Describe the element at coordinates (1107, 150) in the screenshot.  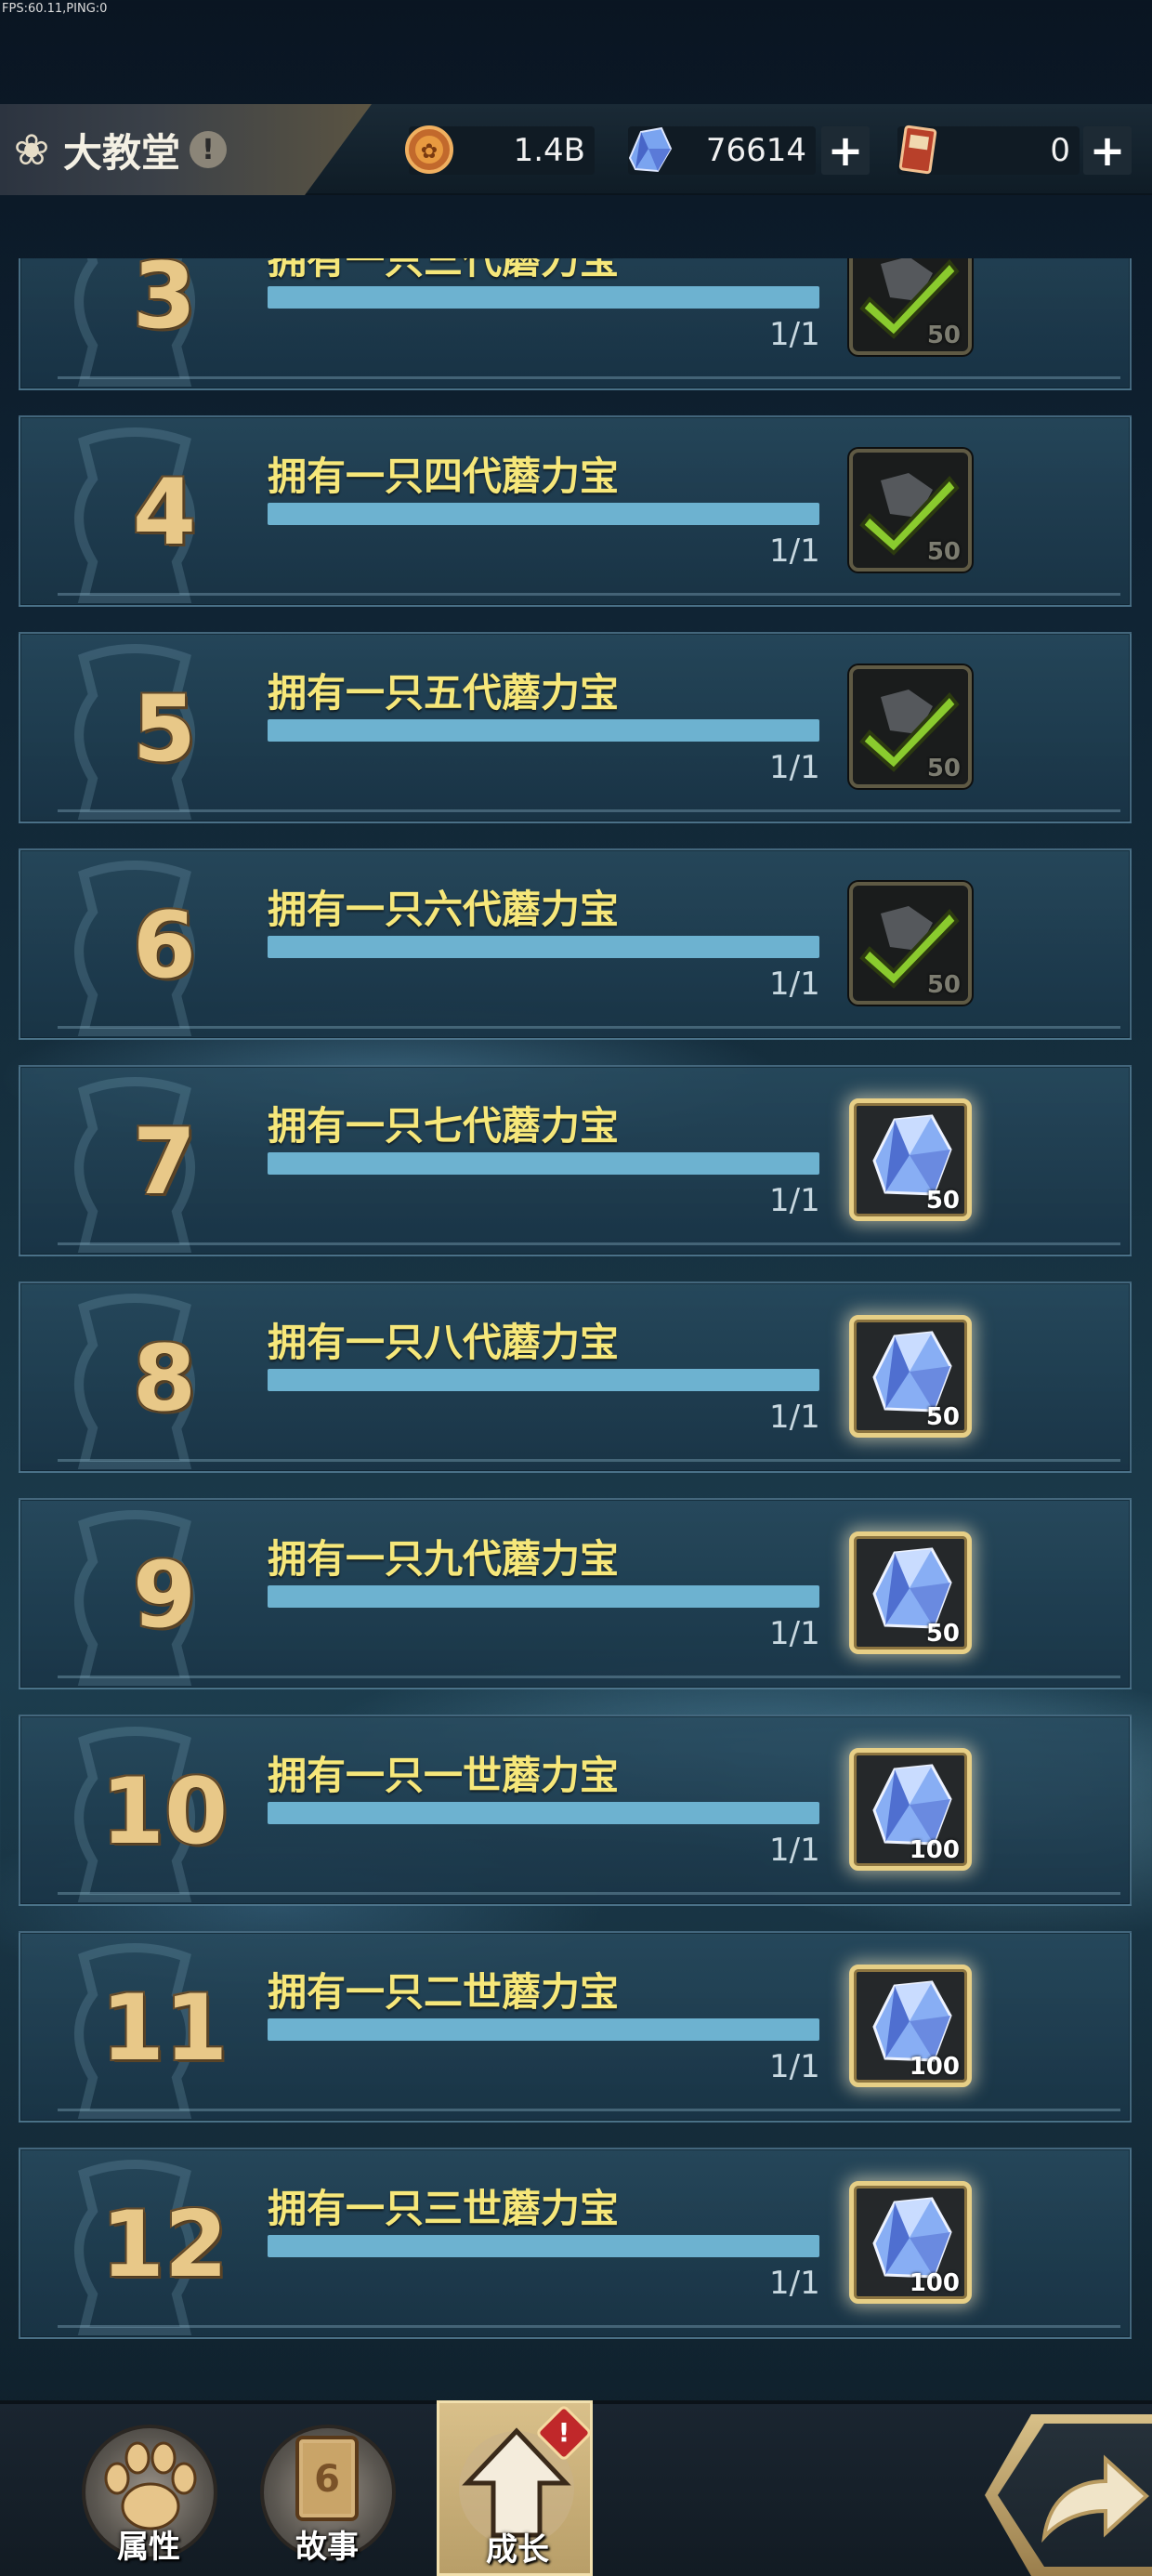
I see `buy-ticket-button: +` at that location.